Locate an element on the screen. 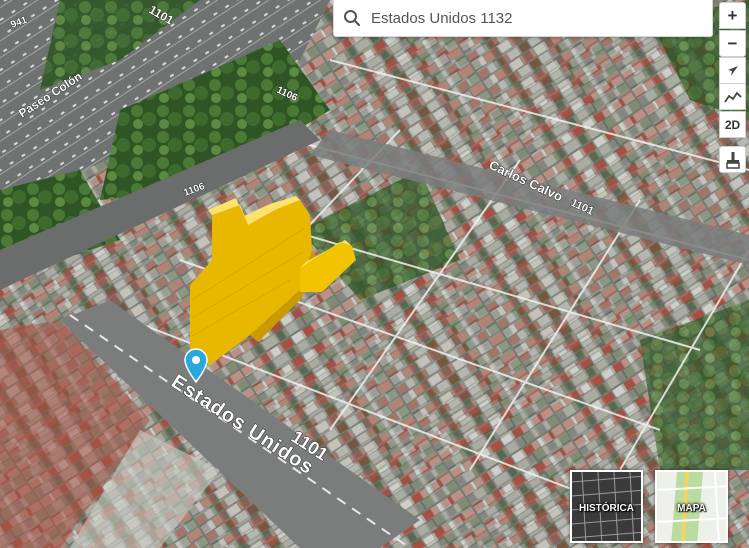 Image resolution: width=749 pixels, height=548 pixels. zoom-out-label: − is located at coordinates (732, 43).